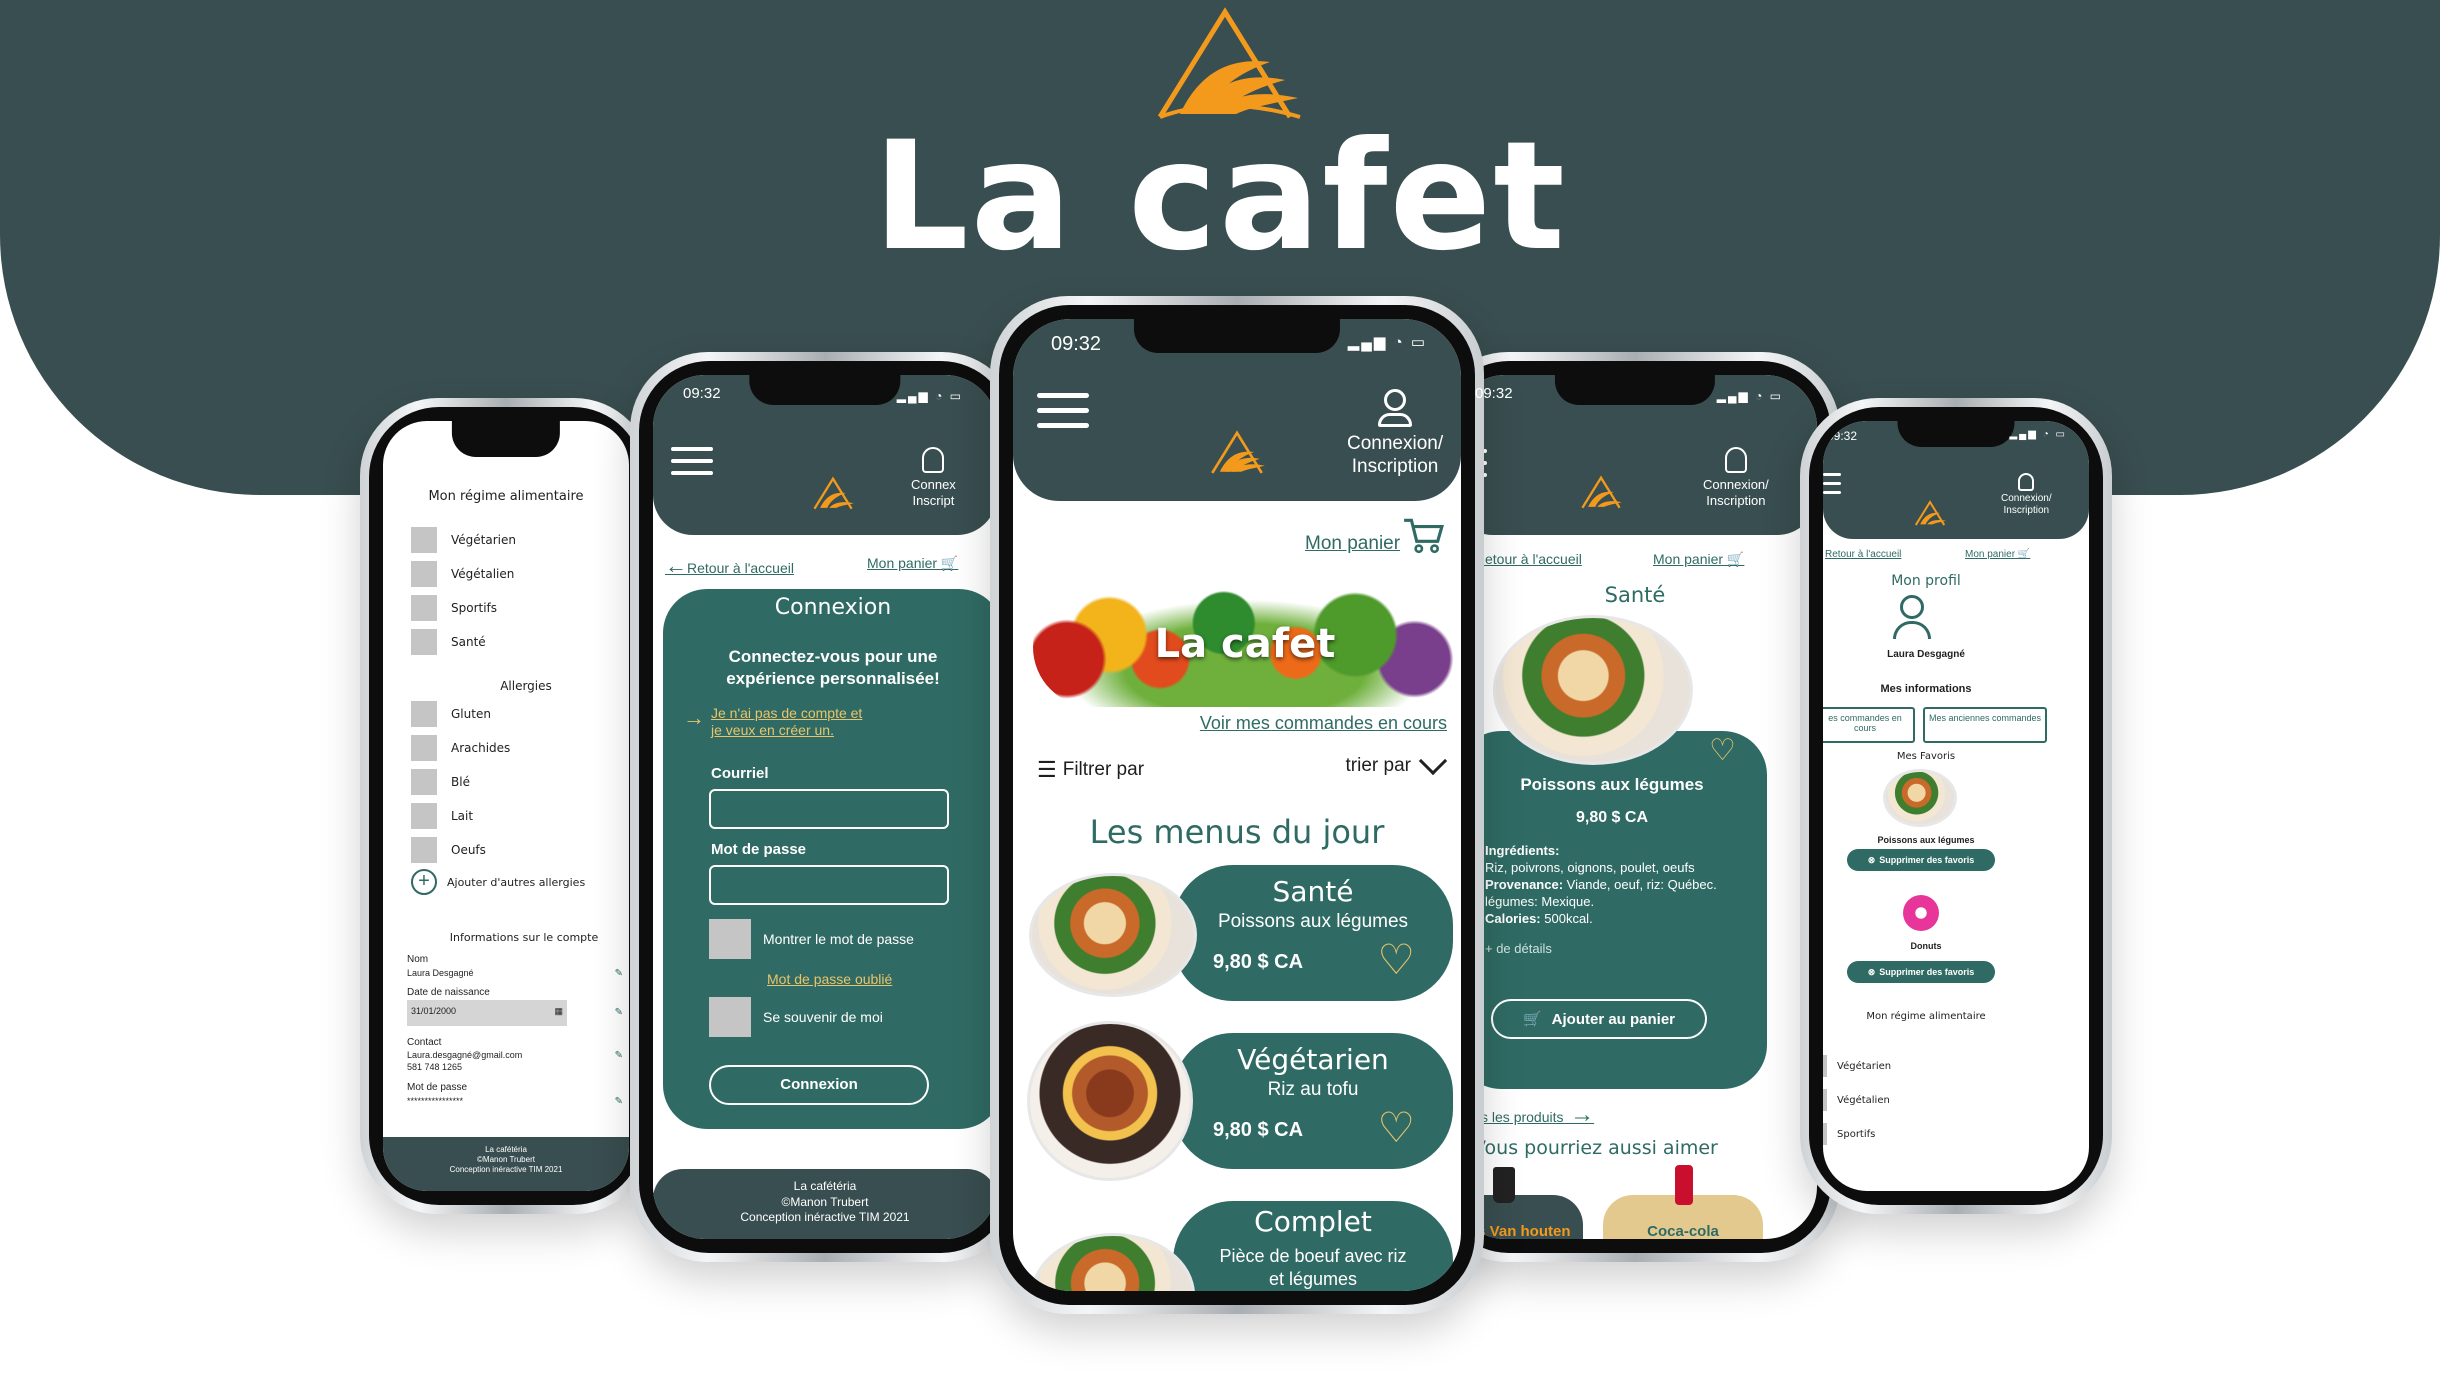 This screenshot has height=1373, width=2440. What do you see at coordinates (811, 939) in the screenshot?
I see `show-password-toggle: Montrer le mot de passe` at bounding box center [811, 939].